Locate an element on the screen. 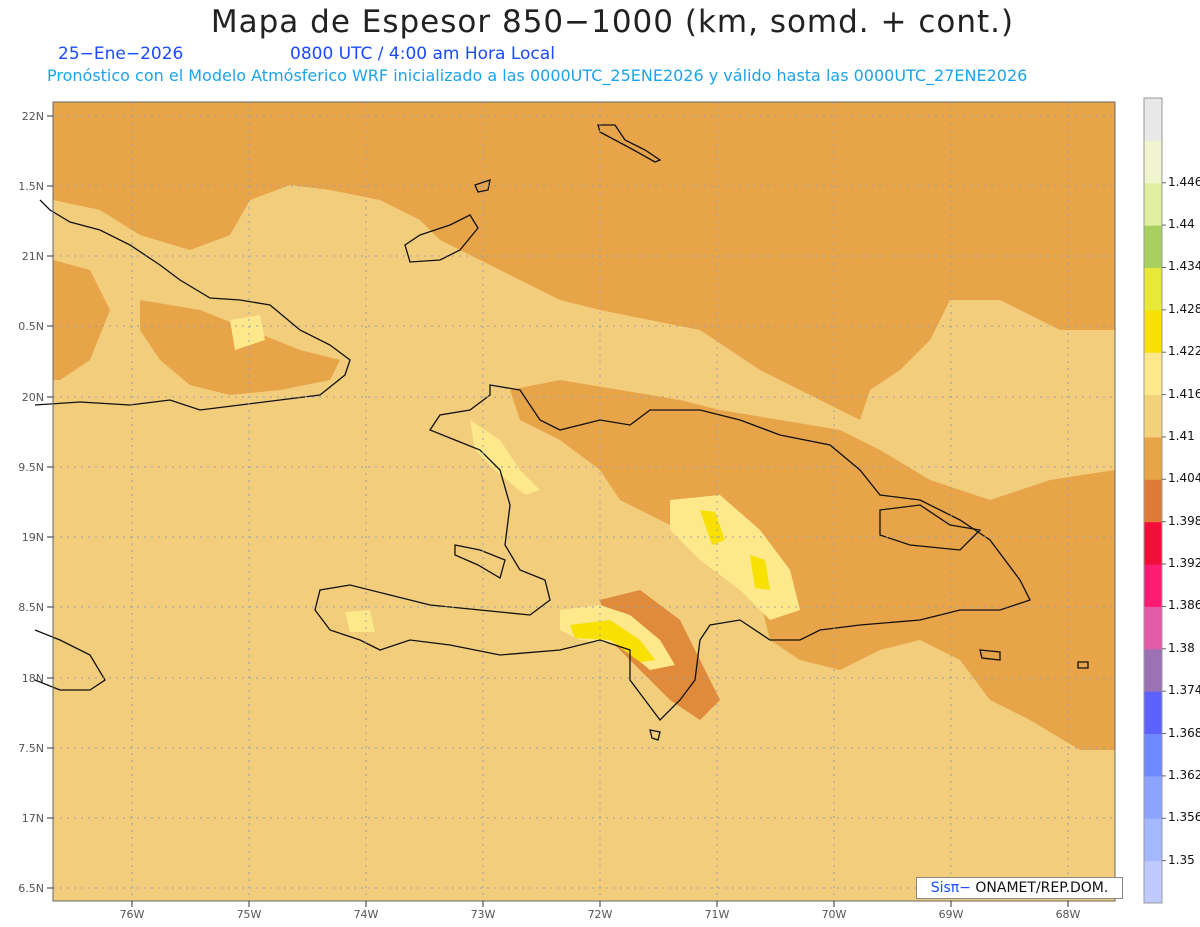 This screenshot has width=1200, height=927. colorbar-label: 1.35 is located at coordinates (1181, 859).